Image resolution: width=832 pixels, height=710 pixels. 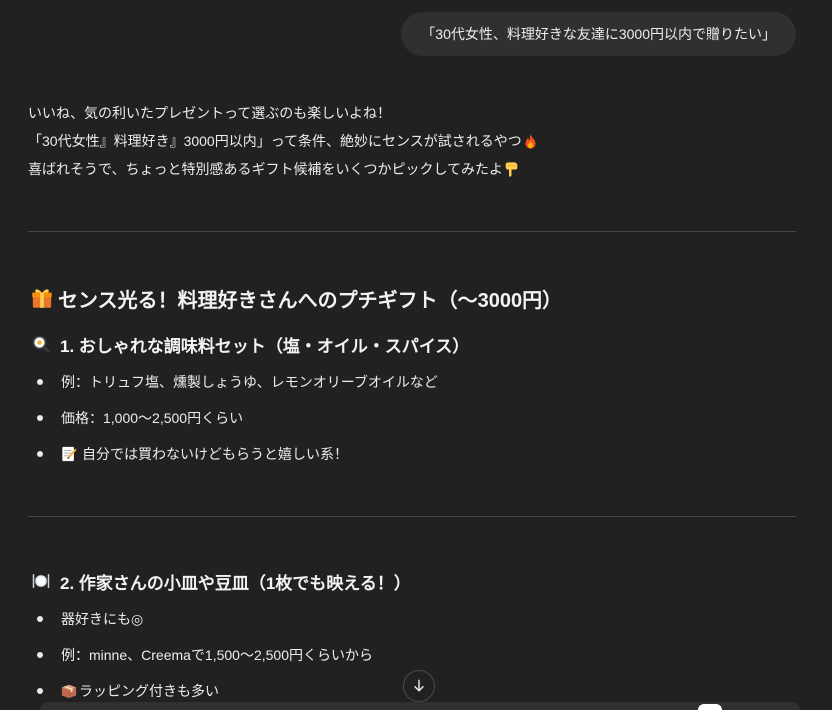 I want to click on arrow-down-icon, so click(x=419, y=685).